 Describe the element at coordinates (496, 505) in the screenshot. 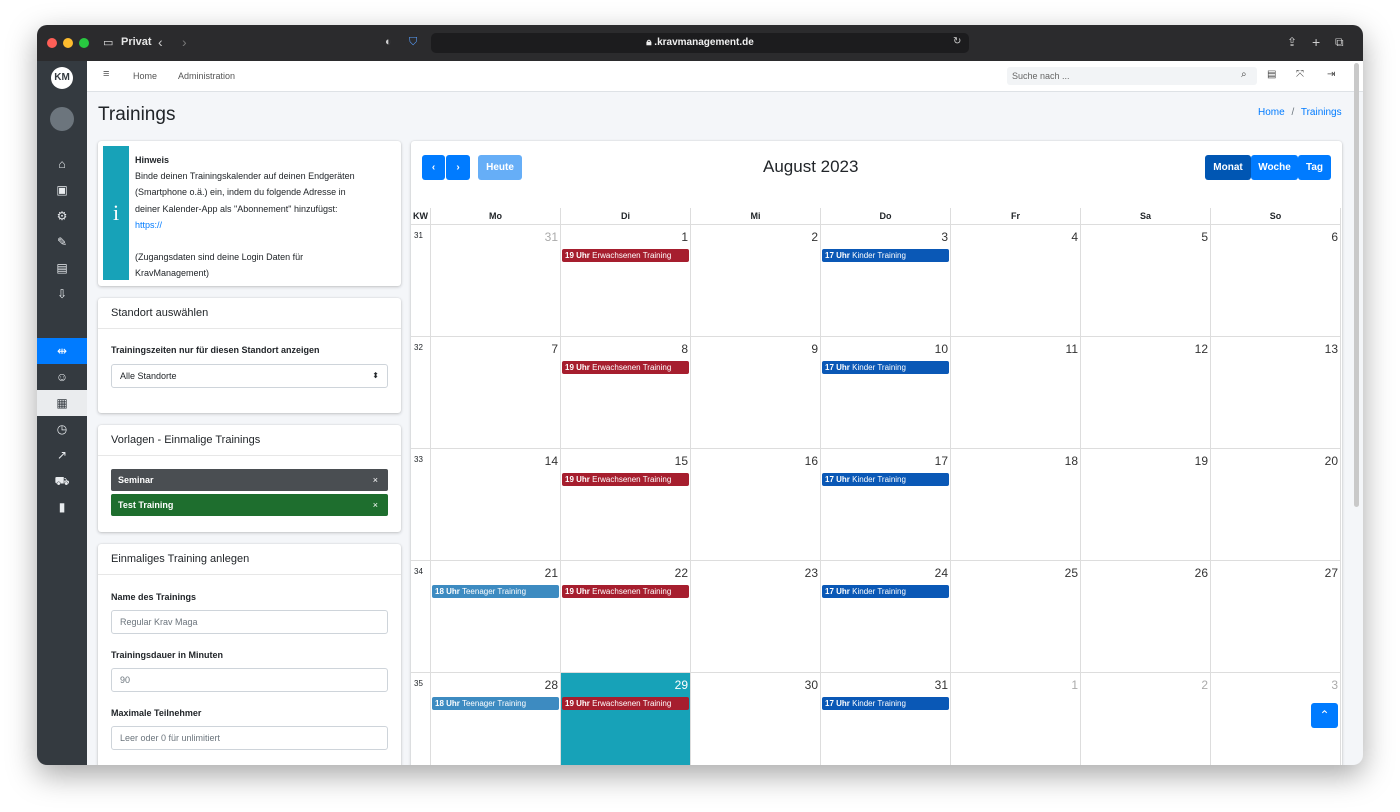

I see `calendar-day: 14` at that location.